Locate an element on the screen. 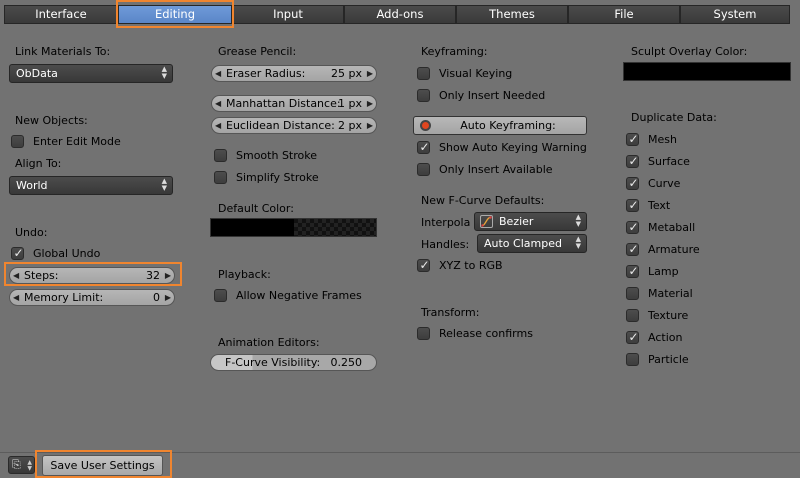 This screenshot has height=478, width=800. duplicate-mesh-checkbox: ✓ Mesh is located at coordinates (701, 140).